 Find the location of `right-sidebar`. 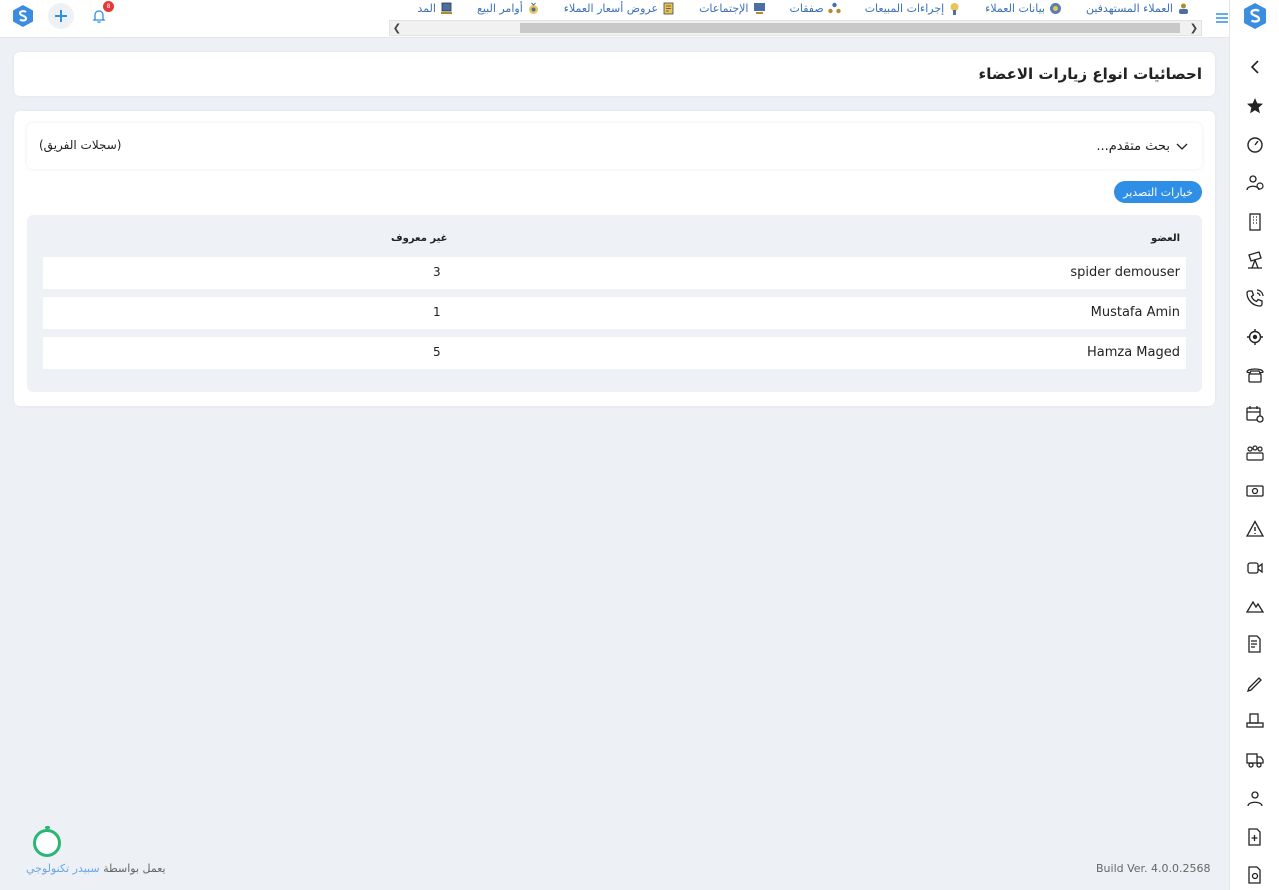

right-sidebar is located at coordinates (1254, 445).